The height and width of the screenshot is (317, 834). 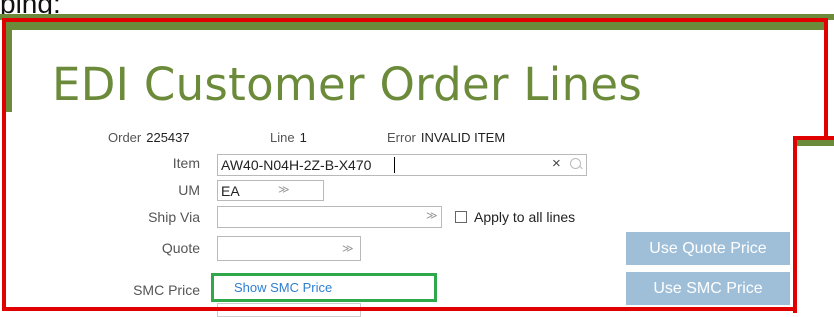 I want to click on page-title: EDI Customer Order Lines, so click(x=347, y=84).